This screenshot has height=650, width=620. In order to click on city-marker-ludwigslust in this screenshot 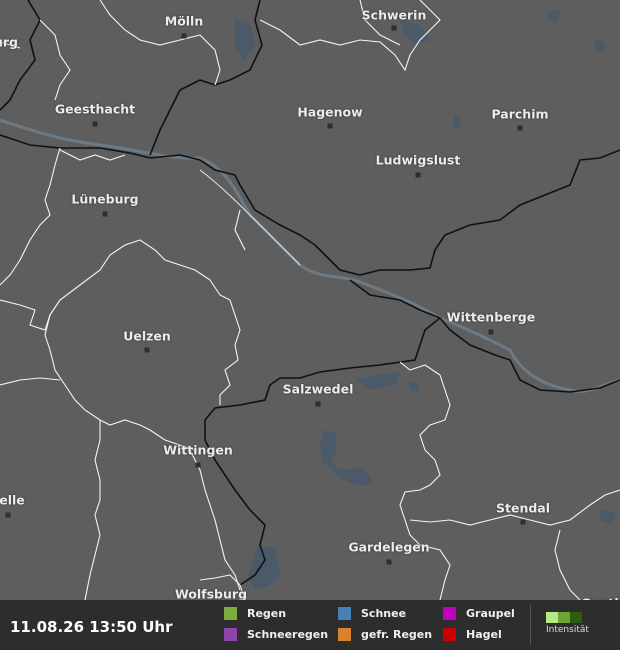, I will do `click(418, 175)`.